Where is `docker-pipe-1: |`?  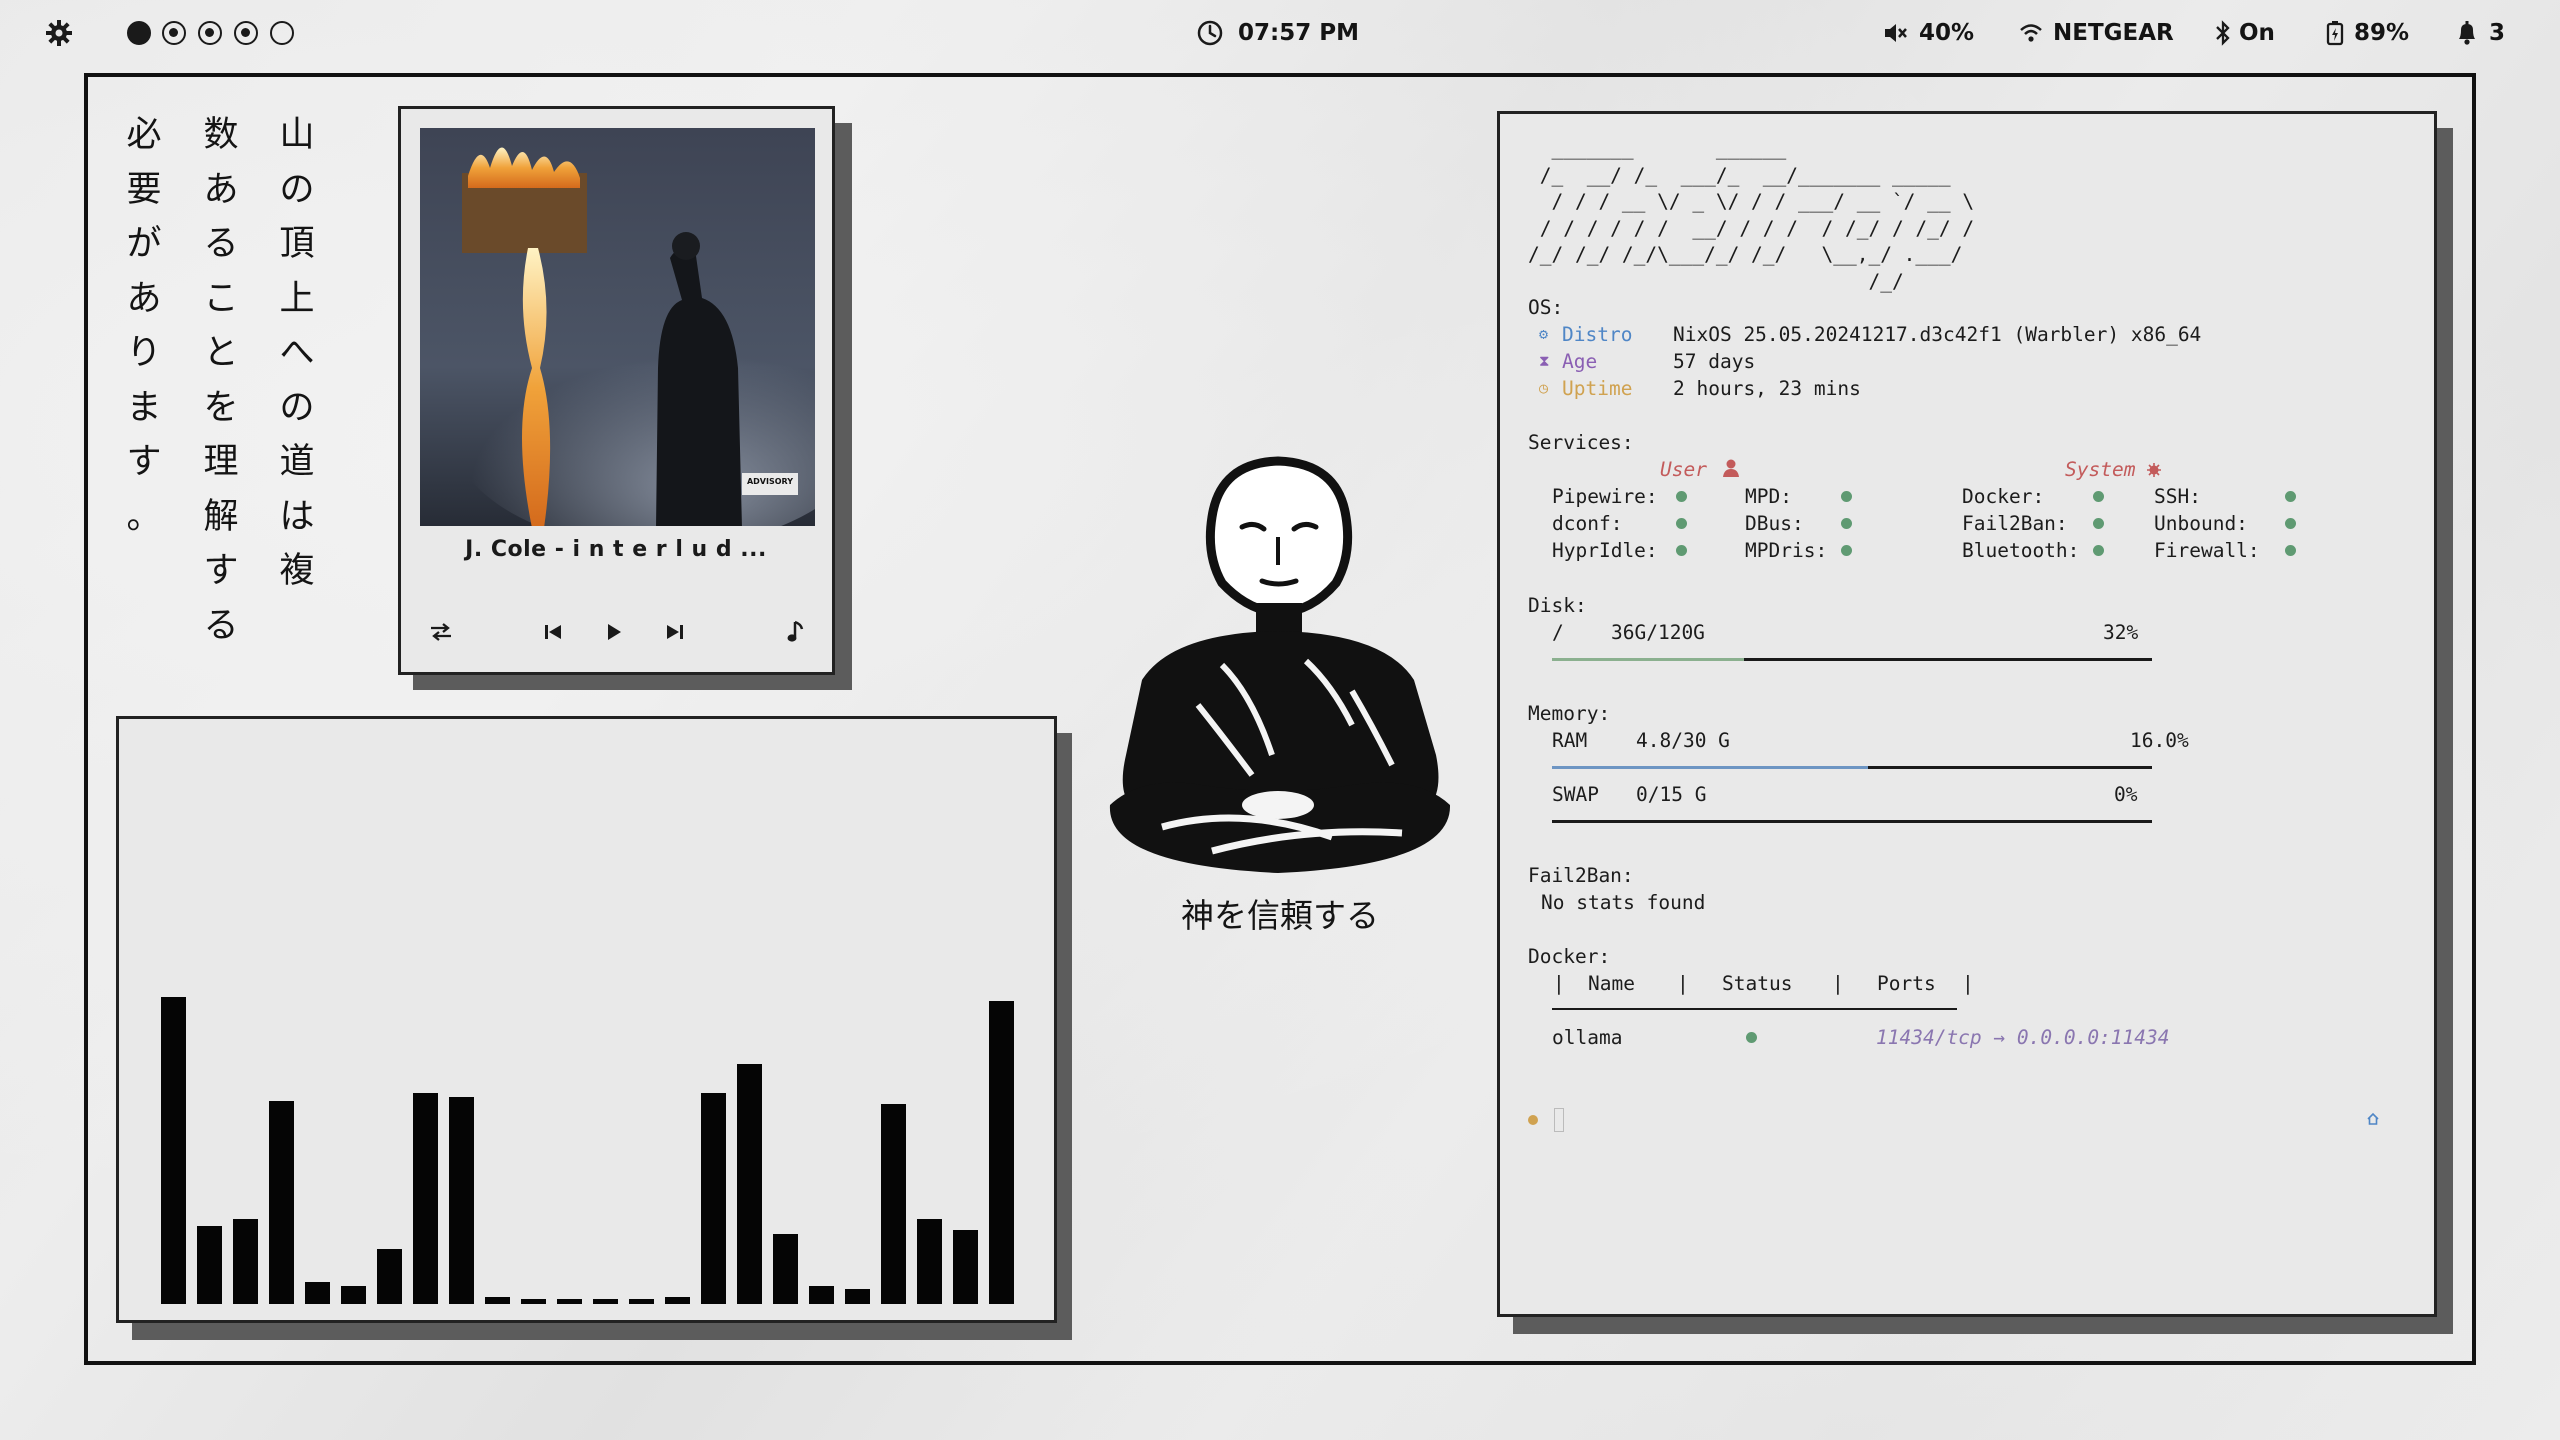
docker-pipe-1: | is located at coordinates (1559, 983).